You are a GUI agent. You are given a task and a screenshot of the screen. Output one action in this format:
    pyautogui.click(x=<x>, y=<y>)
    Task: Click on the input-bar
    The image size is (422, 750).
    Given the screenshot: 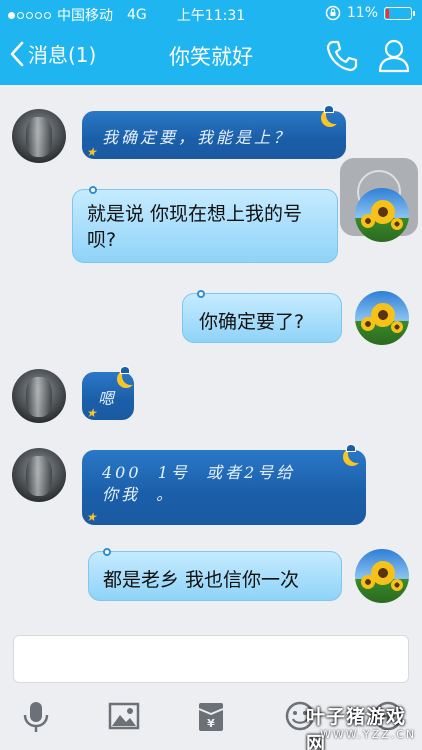 What is the action you would take?
    pyautogui.click(x=211, y=661)
    